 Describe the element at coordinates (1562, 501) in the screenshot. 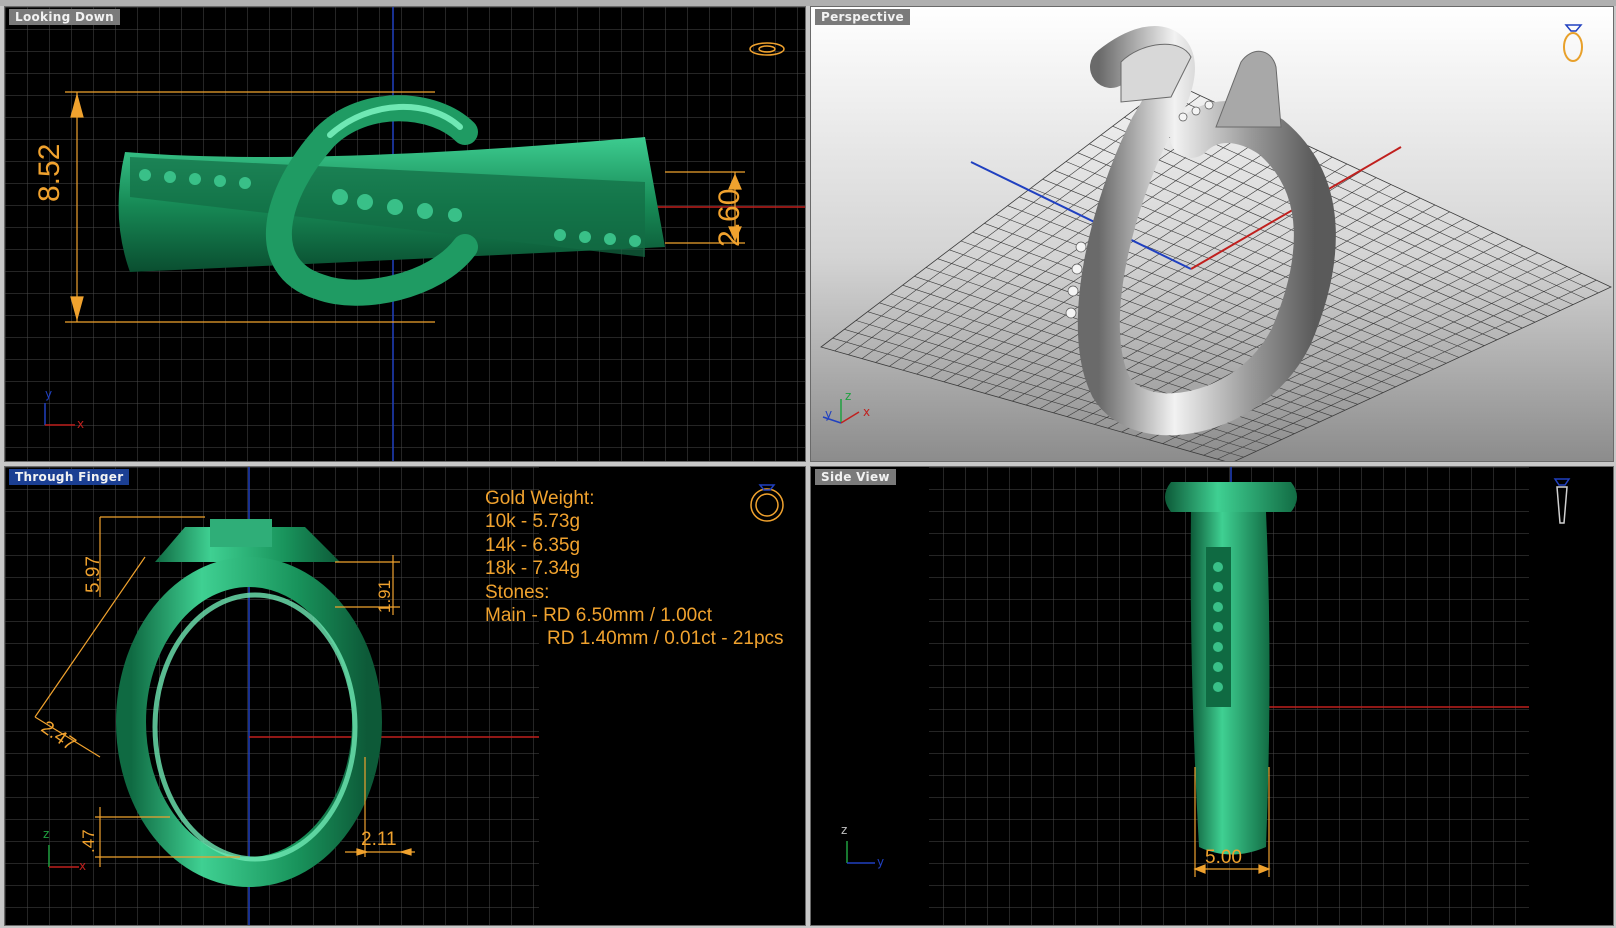

I see `ring-gizmo-side` at that location.